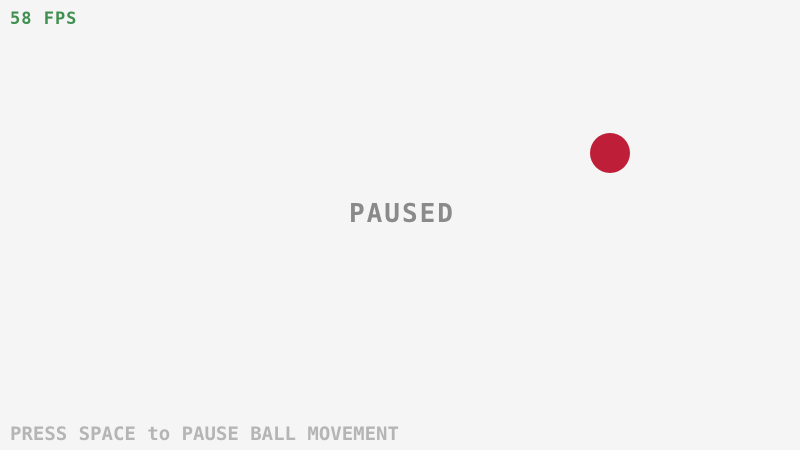 This screenshot has width=800, height=450. Describe the element at coordinates (402, 214) in the screenshot. I see `paused-label: PAUSED` at that location.